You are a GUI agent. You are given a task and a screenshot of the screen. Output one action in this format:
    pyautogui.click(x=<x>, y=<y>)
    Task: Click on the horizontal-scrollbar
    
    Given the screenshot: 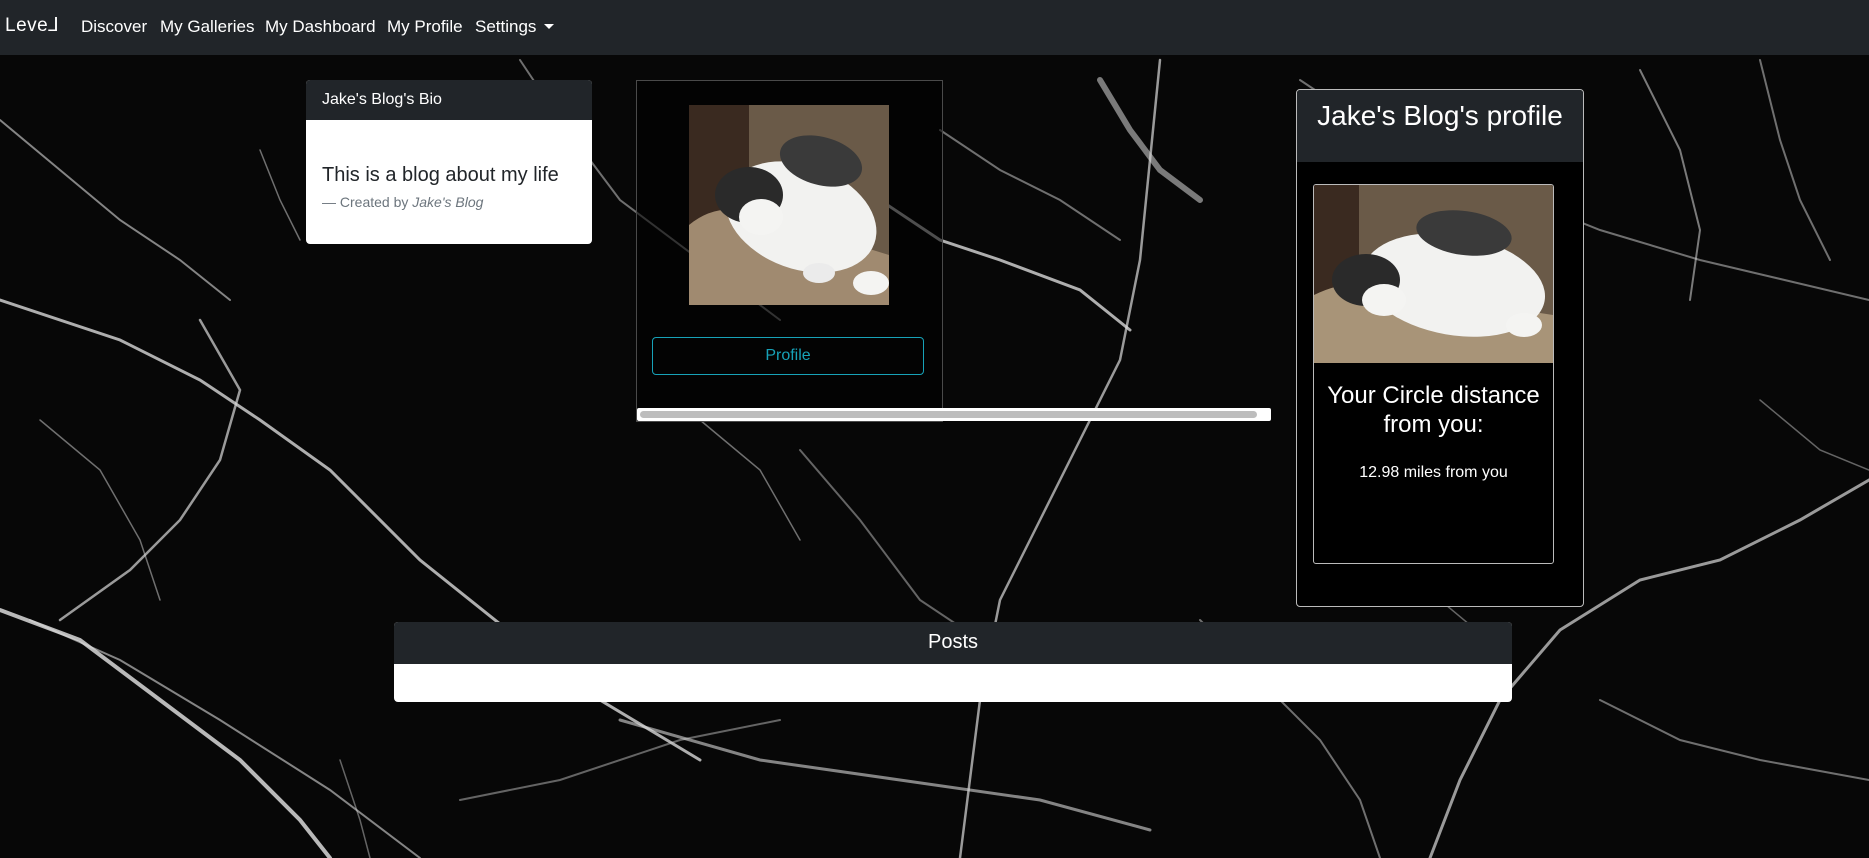 What is the action you would take?
    pyautogui.click(x=954, y=414)
    